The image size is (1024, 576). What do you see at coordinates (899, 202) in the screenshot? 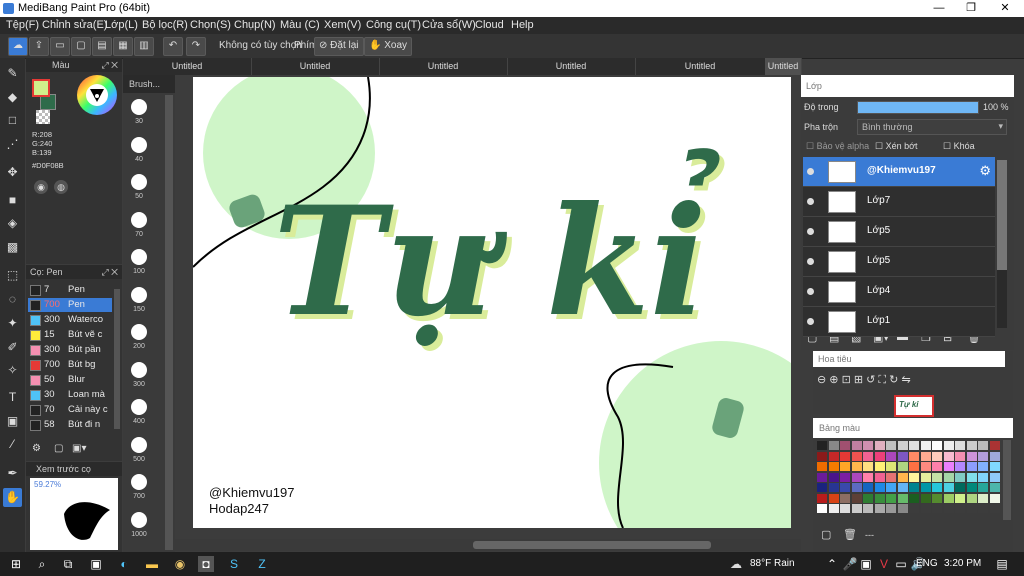
I see `layer-row: Lớp7` at bounding box center [899, 202].